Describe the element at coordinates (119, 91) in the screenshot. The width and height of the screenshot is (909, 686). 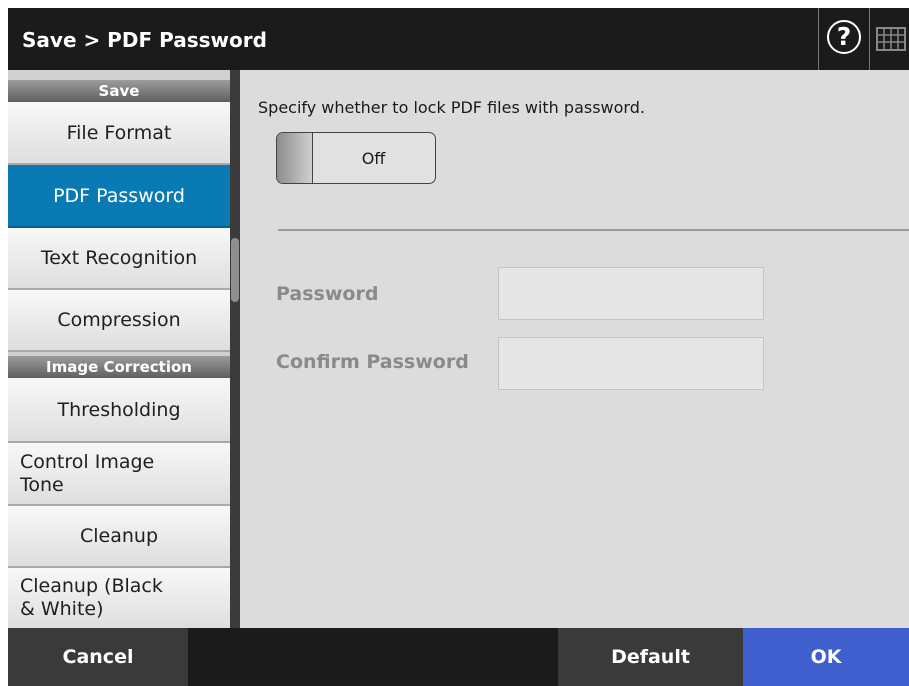
I see `section-header-save: Save` at that location.